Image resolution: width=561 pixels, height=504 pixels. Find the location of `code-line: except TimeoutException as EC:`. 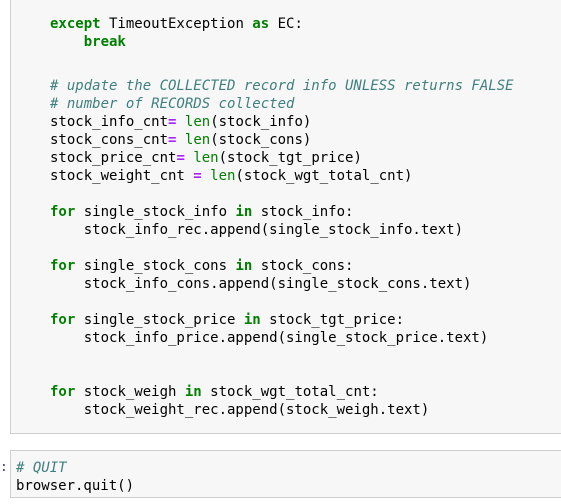

code-line: except TimeoutException as EC: is located at coordinates (176, 24).